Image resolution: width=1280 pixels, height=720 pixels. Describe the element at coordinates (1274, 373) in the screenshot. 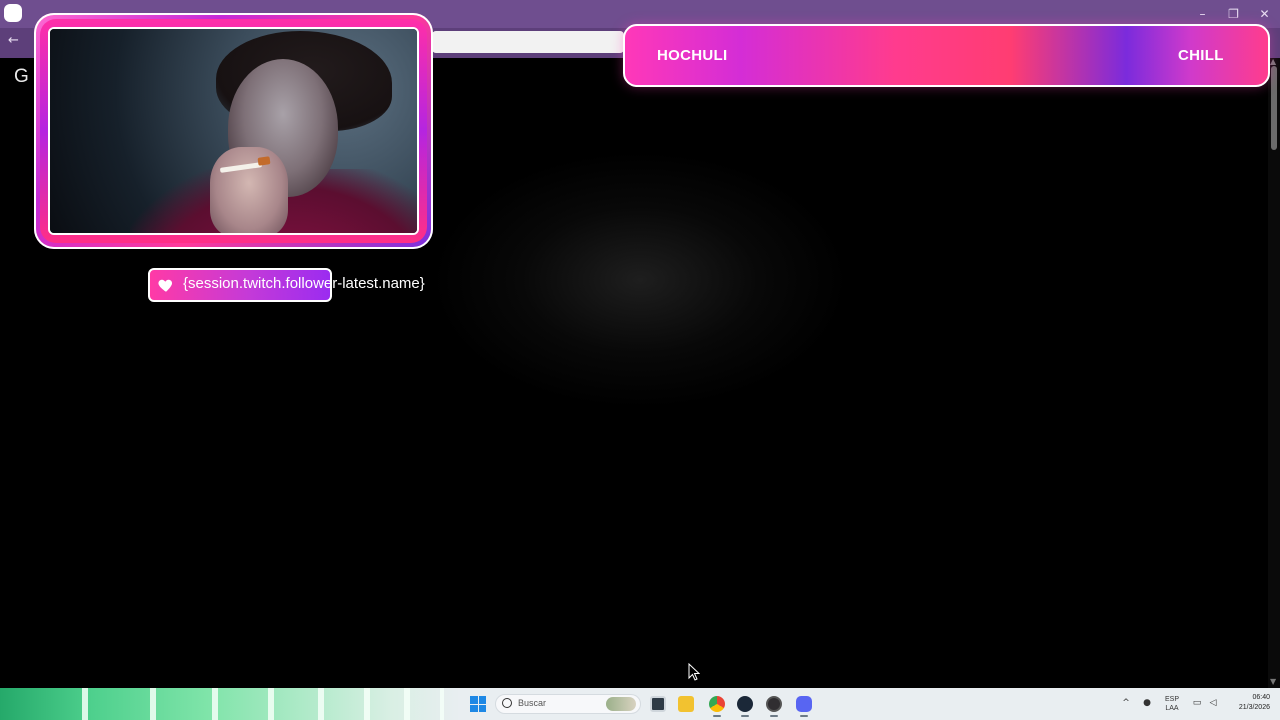

I see `scrollbar` at that location.